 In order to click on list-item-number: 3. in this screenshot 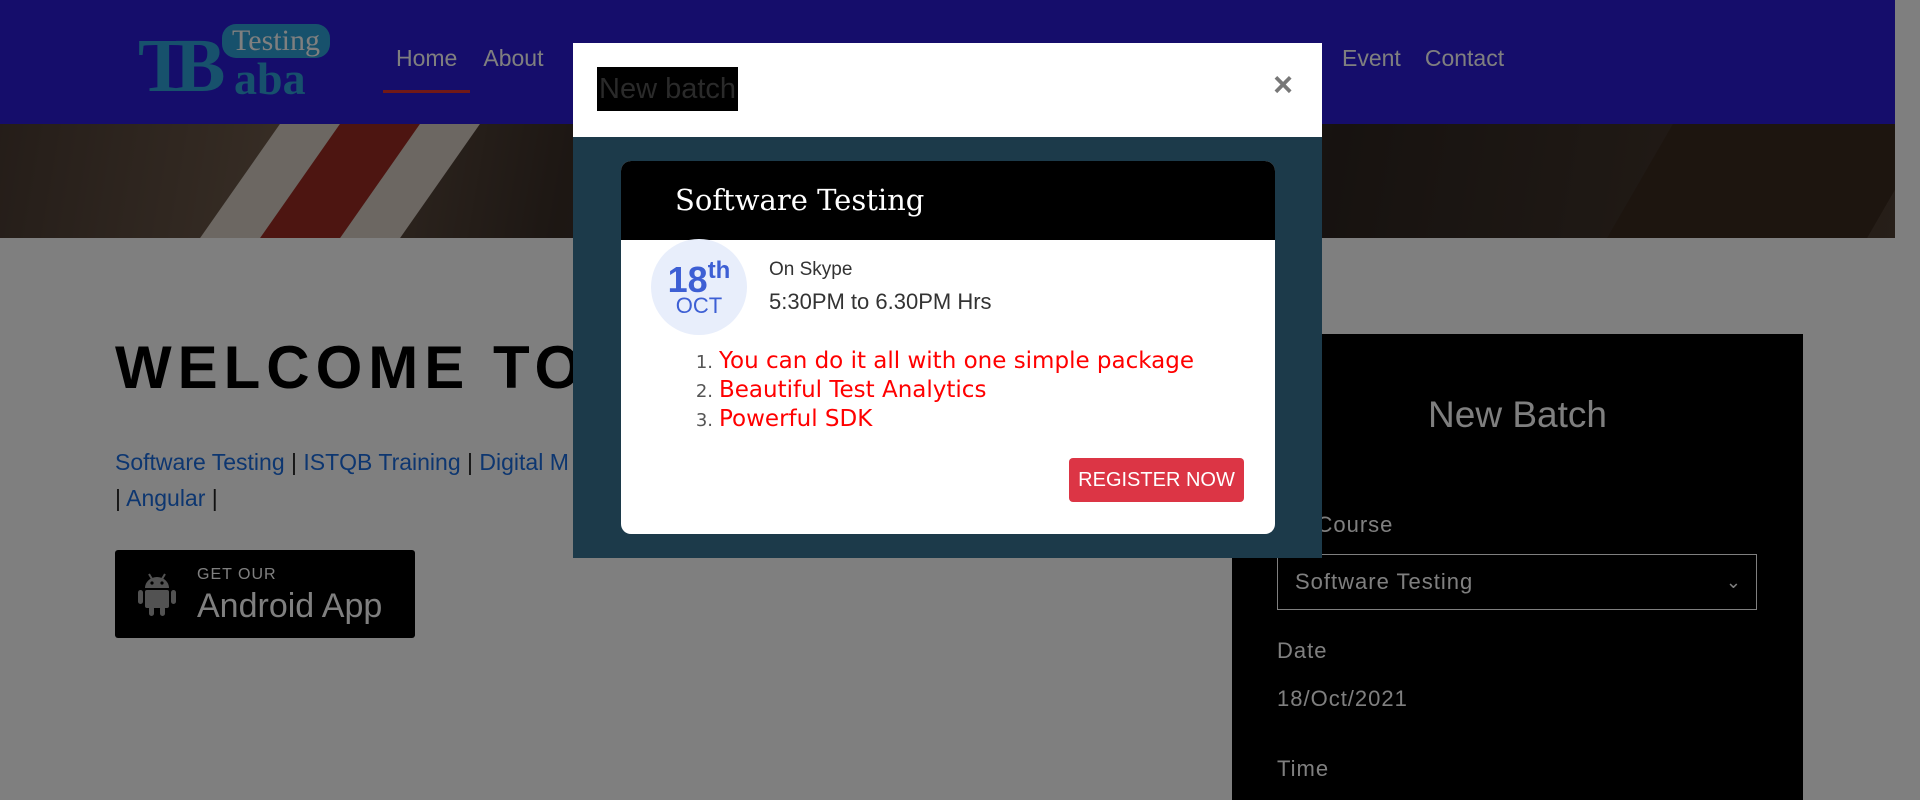, I will do `click(704, 420)`.